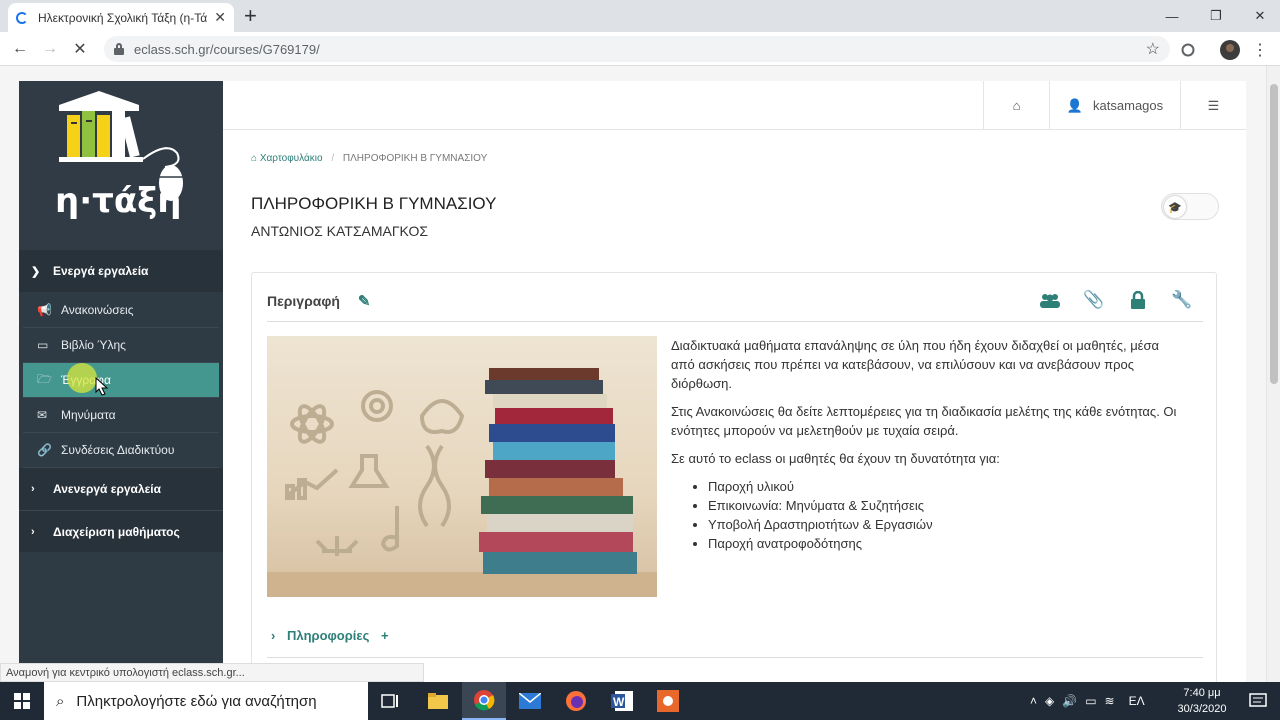 The image size is (1280, 720). What do you see at coordinates (22, 17) in the screenshot?
I see `loading-spinner-icon` at bounding box center [22, 17].